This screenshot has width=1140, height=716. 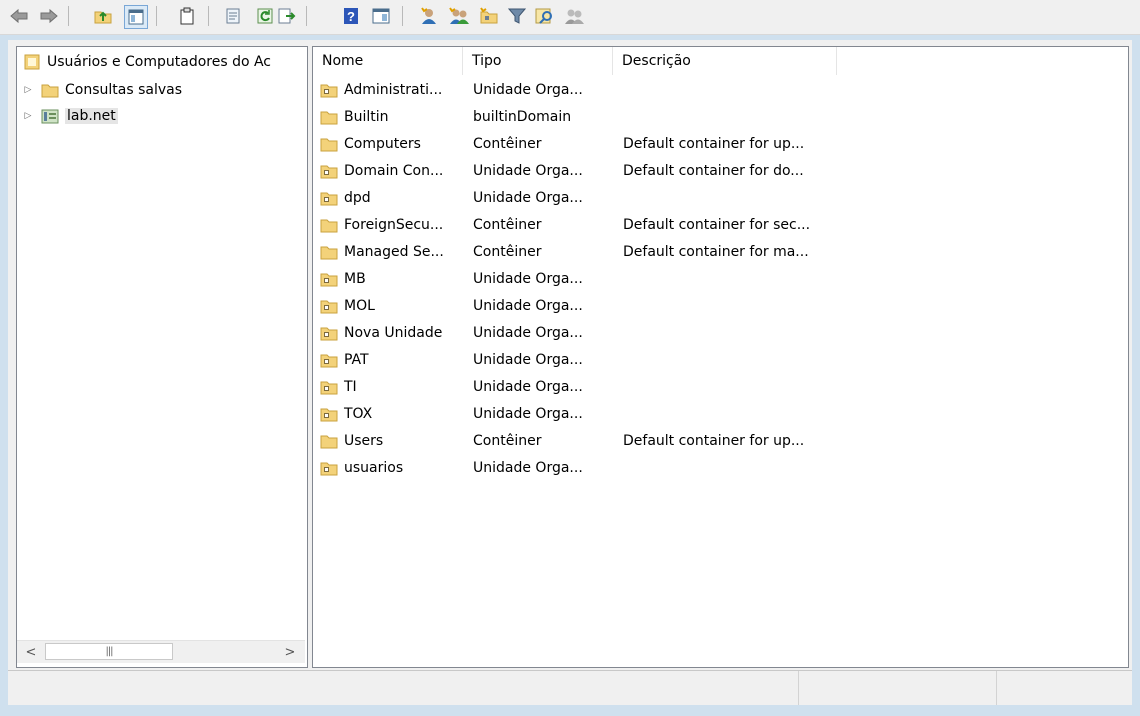 I want to click on cell-nome: MB, so click(x=391, y=278).